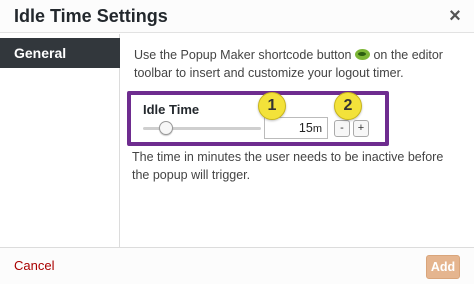  Describe the element at coordinates (171, 109) in the screenshot. I see `idle-time-label: Idle Time` at that location.